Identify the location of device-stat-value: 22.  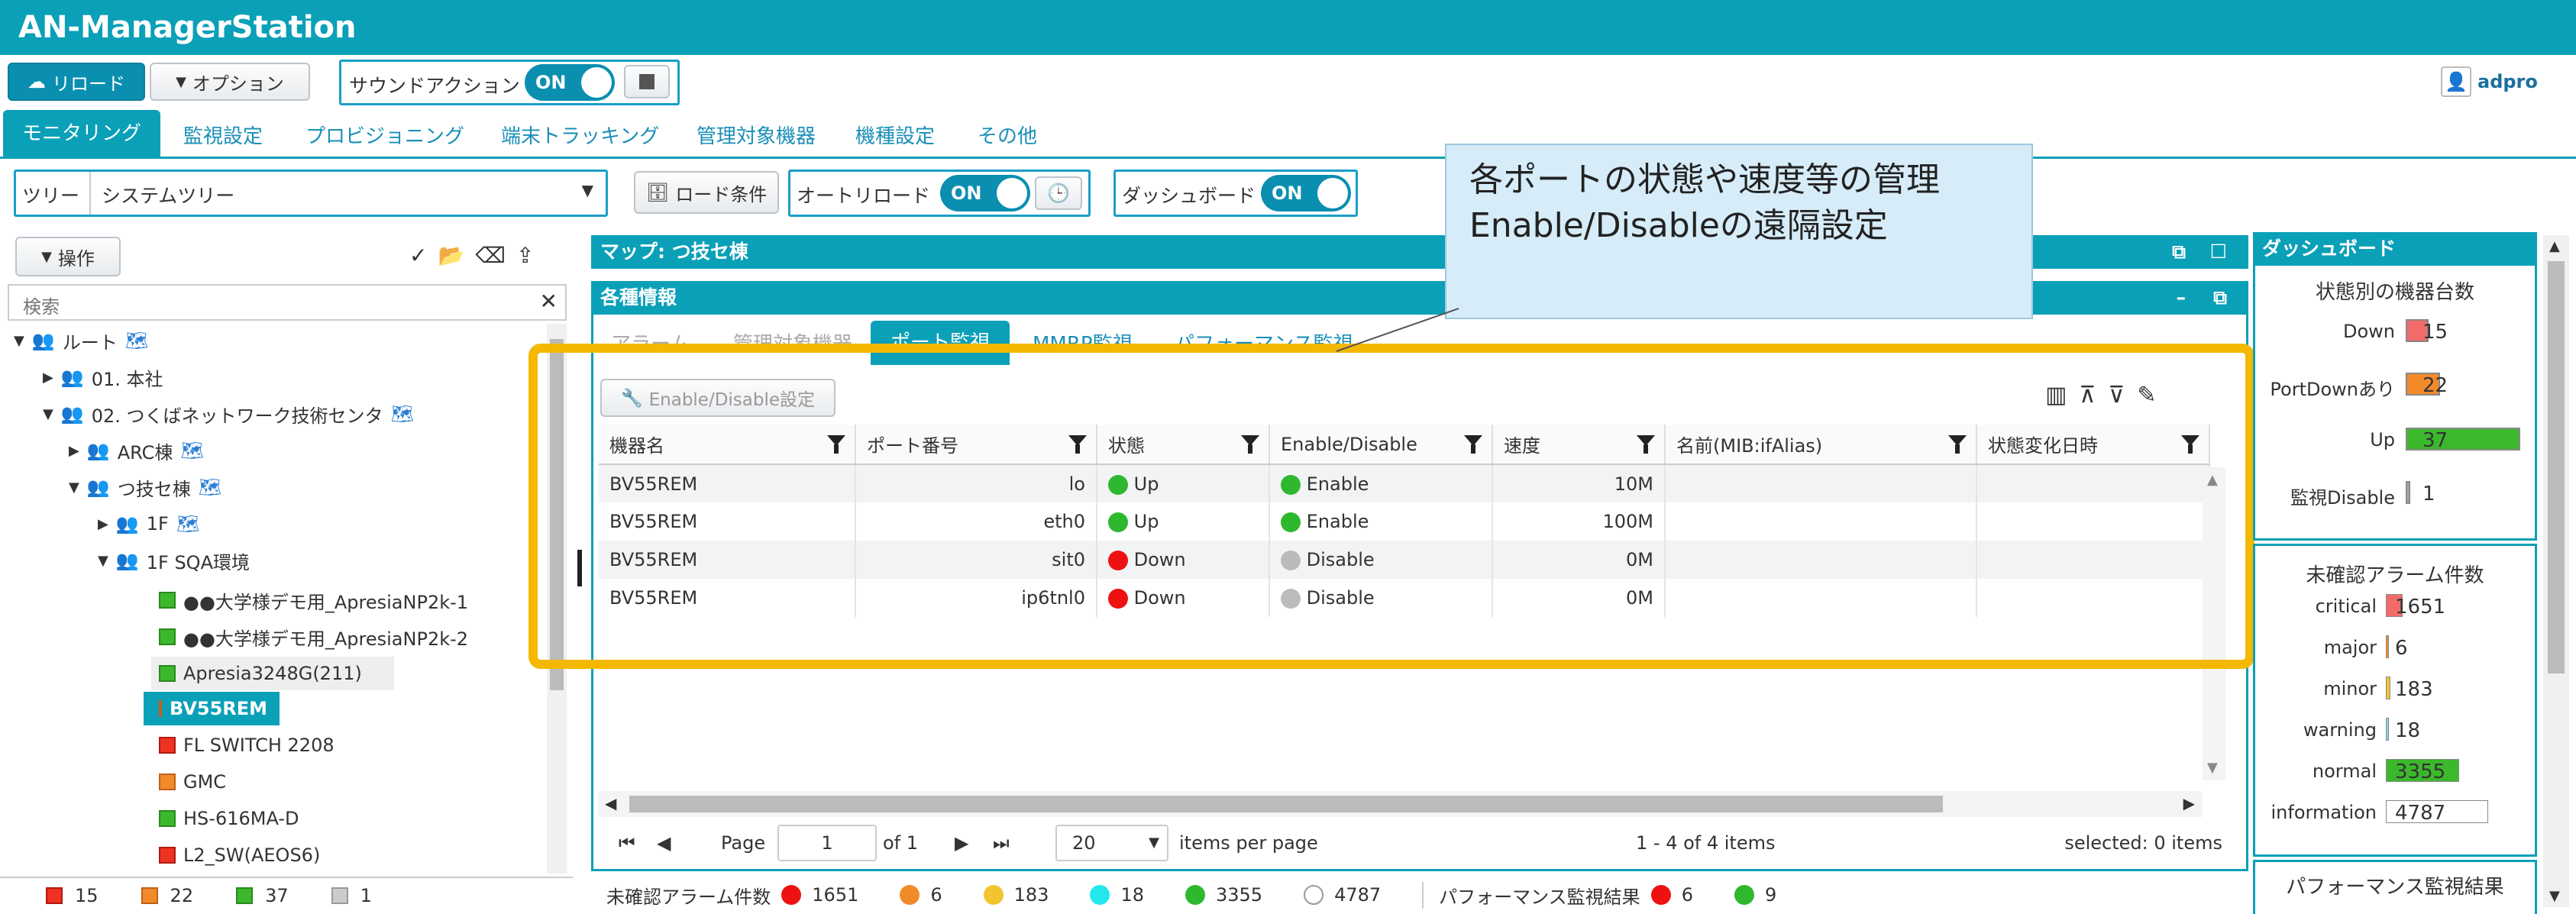
(2435, 385).